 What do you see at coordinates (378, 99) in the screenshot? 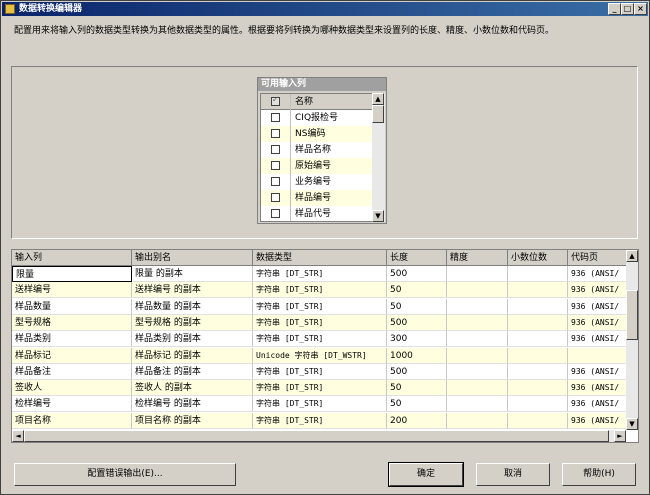
I see `scroll-up-arrow-icon: ▲` at bounding box center [378, 99].